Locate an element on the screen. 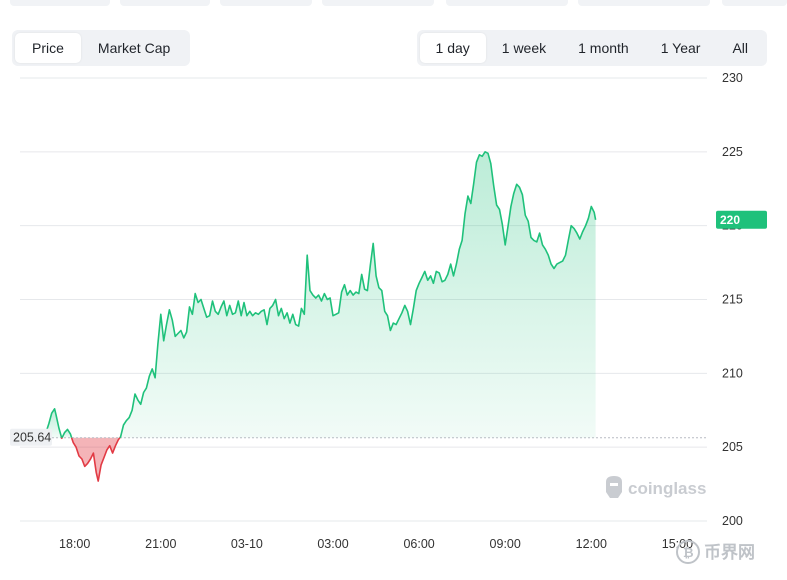  area-below-baseline is located at coordinates (95, 459).